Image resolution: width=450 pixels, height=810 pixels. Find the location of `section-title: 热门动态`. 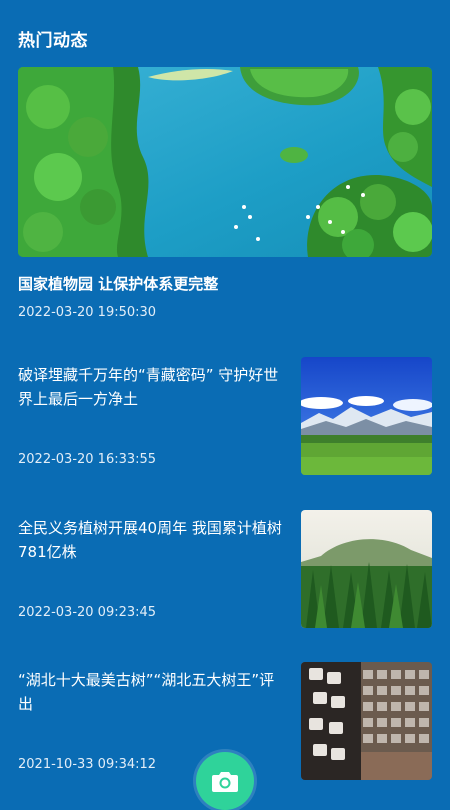

section-title: 热门动态 is located at coordinates (53, 41).